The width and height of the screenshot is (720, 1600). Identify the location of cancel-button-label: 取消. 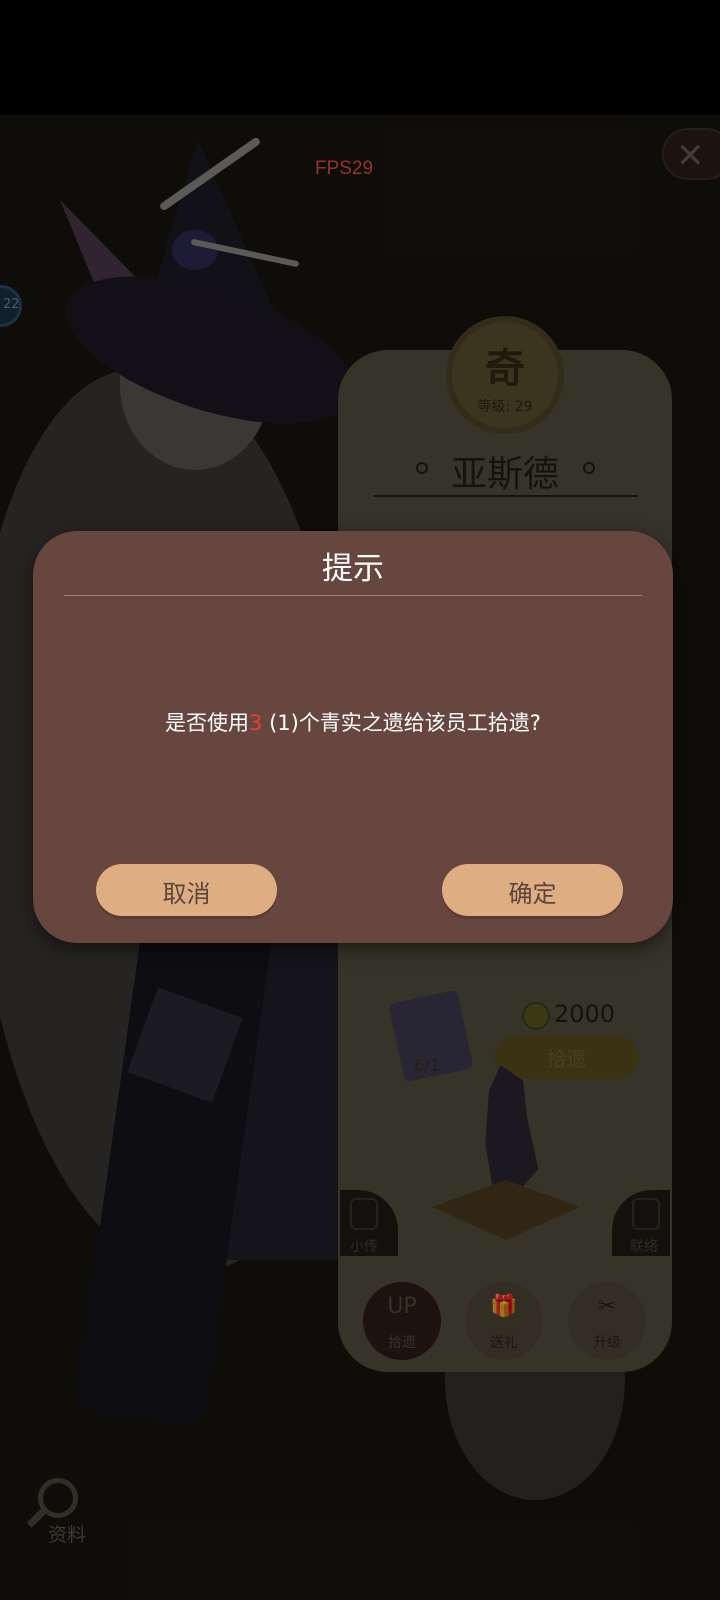
(186, 894).